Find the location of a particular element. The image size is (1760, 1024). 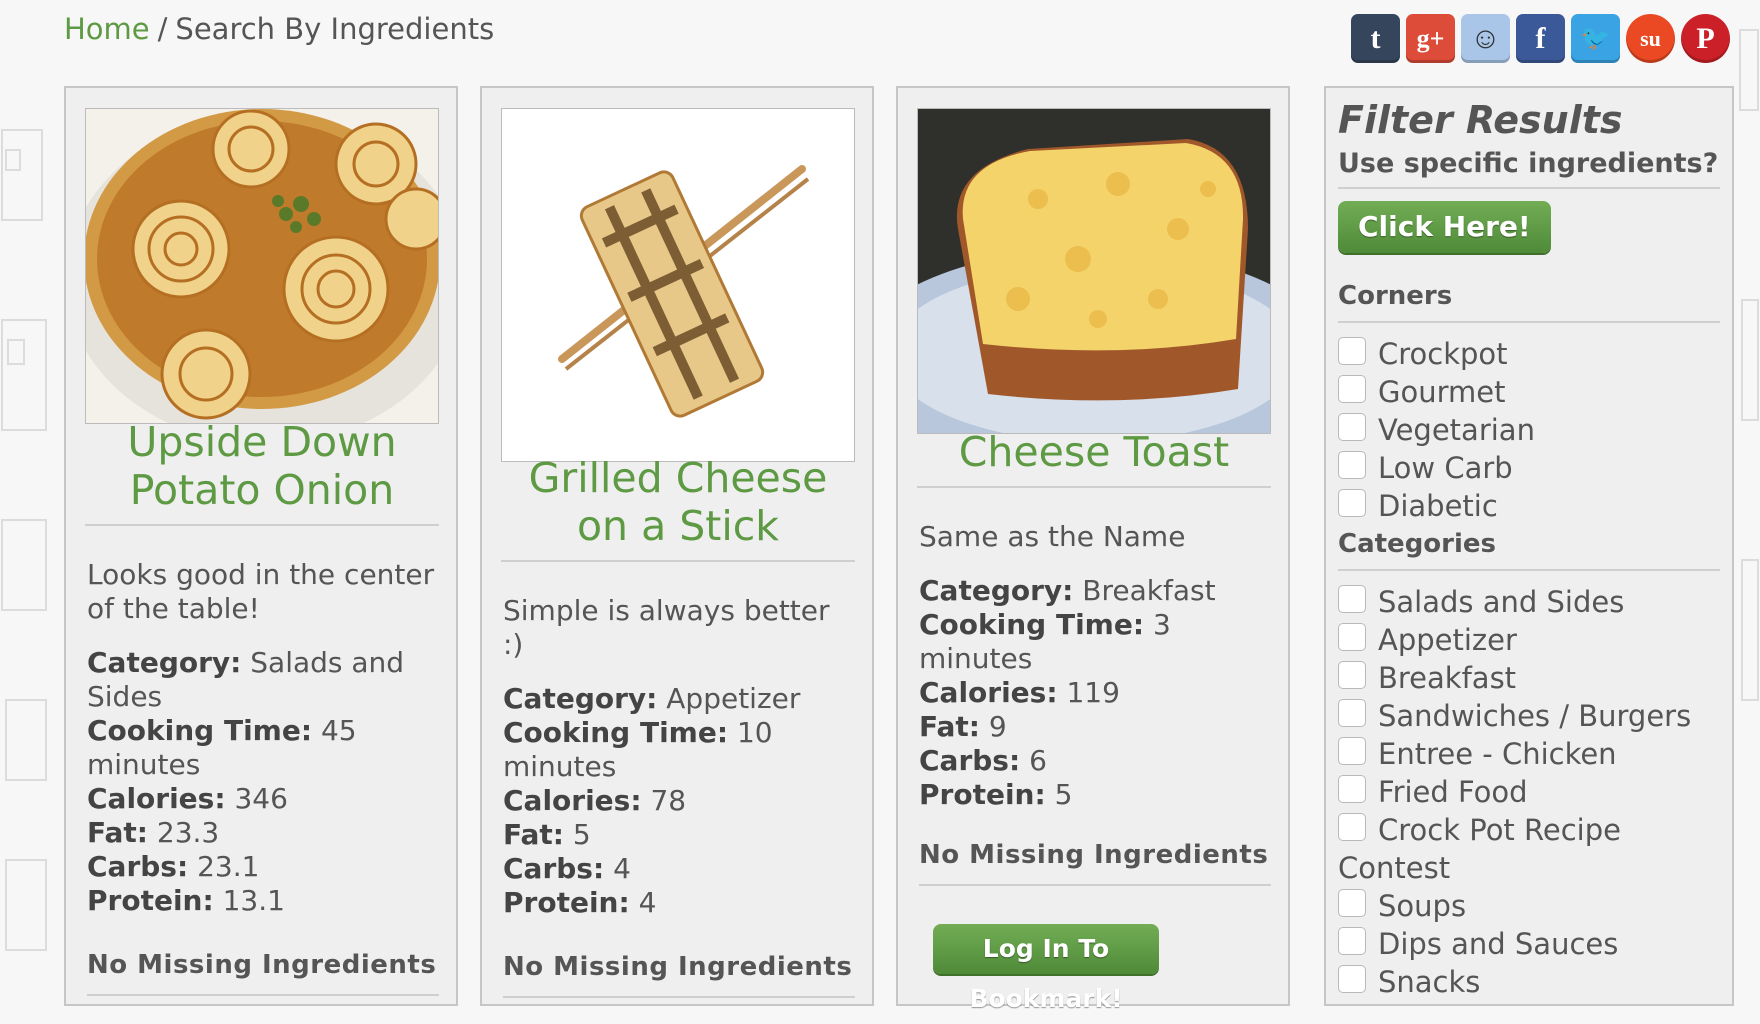

option-label: Low Carb is located at coordinates (1445, 468).